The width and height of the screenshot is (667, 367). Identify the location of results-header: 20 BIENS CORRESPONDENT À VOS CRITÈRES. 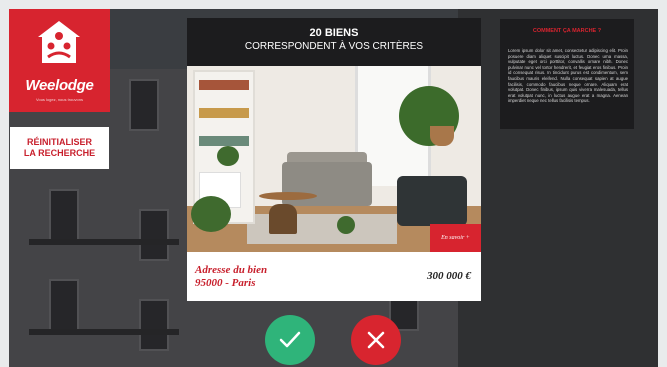
(334, 42).